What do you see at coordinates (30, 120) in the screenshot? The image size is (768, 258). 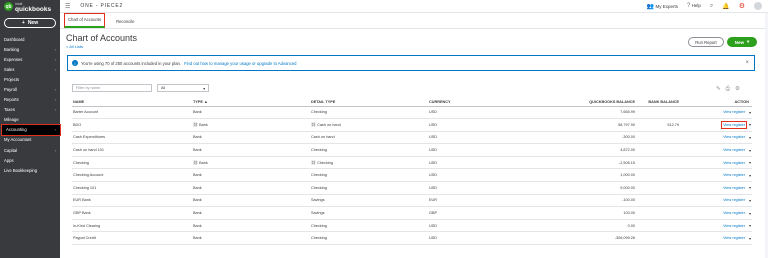 I see `sidebar-item-mileage: Mileage` at bounding box center [30, 120].